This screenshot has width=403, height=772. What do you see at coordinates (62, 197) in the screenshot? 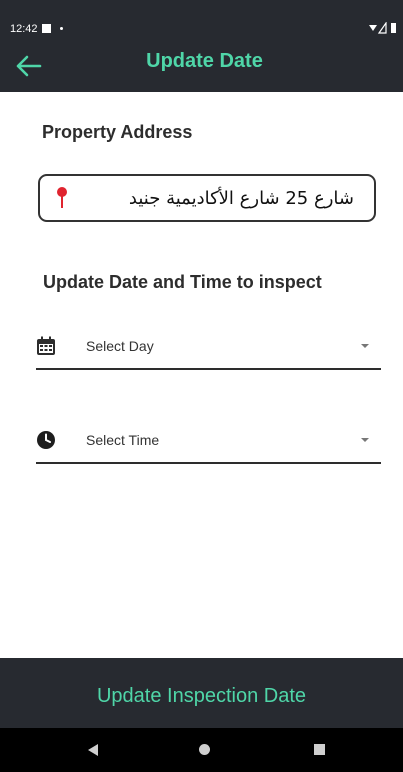
I see `location-pin-icon` at bounding box center [62, 197].